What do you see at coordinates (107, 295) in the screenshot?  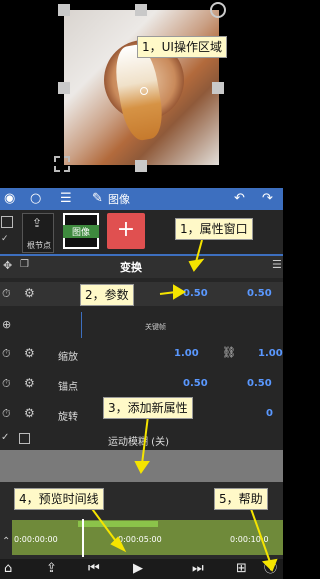 I see `callout-parameters: 2，参数` at bounding box center [107, 295].